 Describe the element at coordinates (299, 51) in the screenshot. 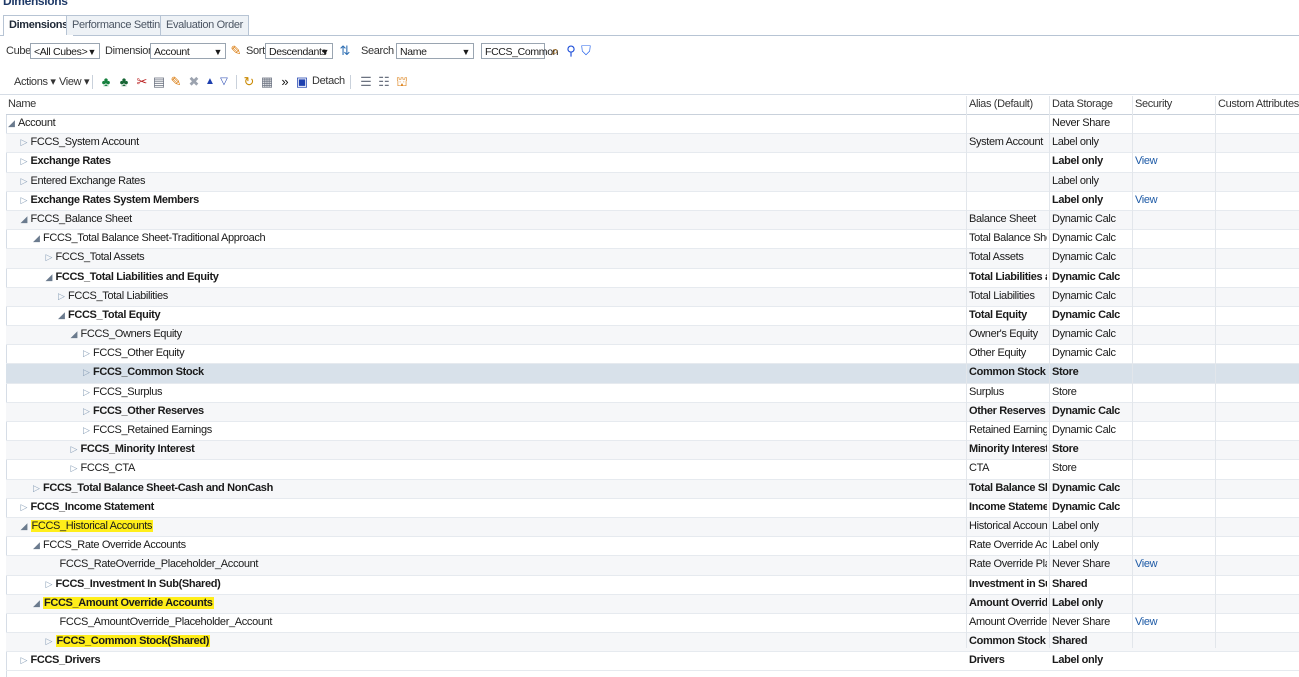

I see `sort-select: Descendants ▼` at that location.